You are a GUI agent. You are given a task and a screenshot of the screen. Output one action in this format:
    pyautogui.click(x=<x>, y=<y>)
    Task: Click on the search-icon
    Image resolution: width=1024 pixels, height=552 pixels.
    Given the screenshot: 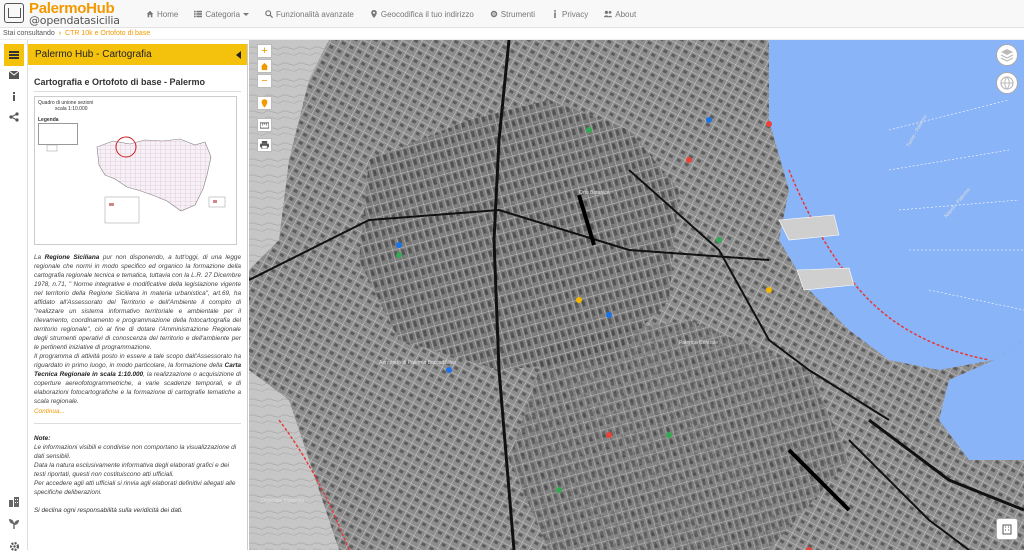 What is the action you would take?
    pyautogui.click(x=269, y=14)
    